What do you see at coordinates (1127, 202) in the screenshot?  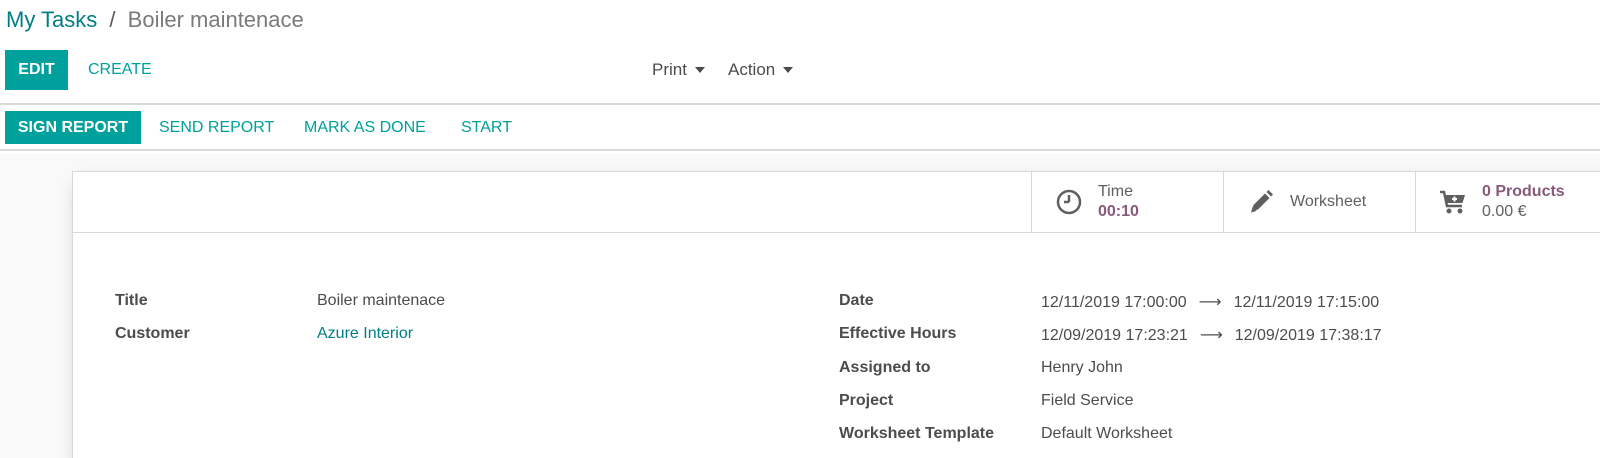 I see `time-smart-button: Time 00:10` at bounding box center [1127, 202].